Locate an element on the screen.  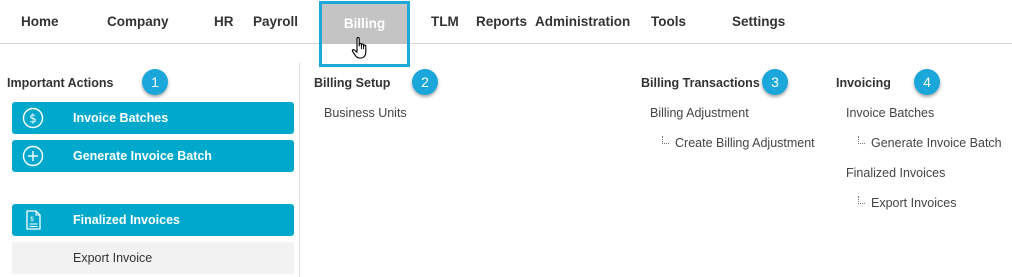
step-badge-1: 1 is located at coordinates (155, 82).